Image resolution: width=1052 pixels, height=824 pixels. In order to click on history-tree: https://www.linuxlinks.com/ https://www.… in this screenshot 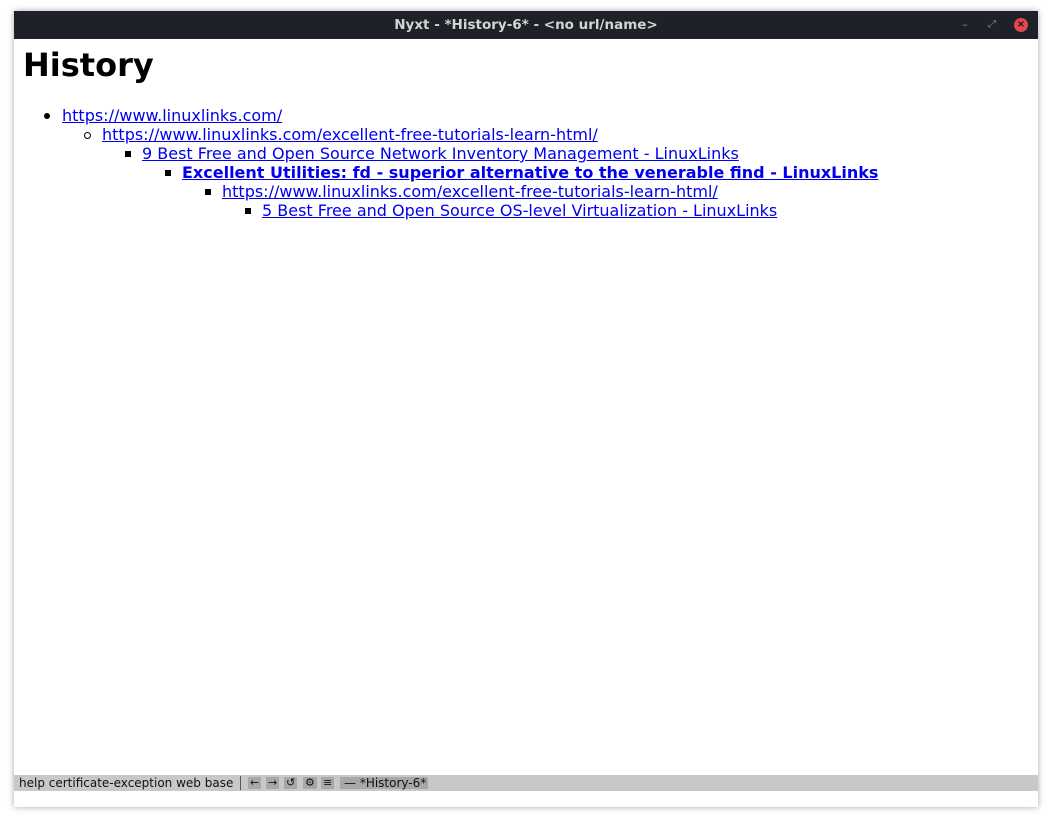, I will do `click(446, 163)`.